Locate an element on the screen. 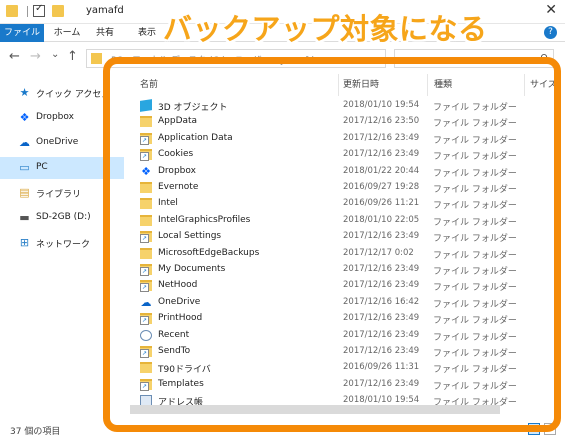 The height and width of the screenshot is (438, 565). star-icon: ★ is located at coordinates (24, 92).